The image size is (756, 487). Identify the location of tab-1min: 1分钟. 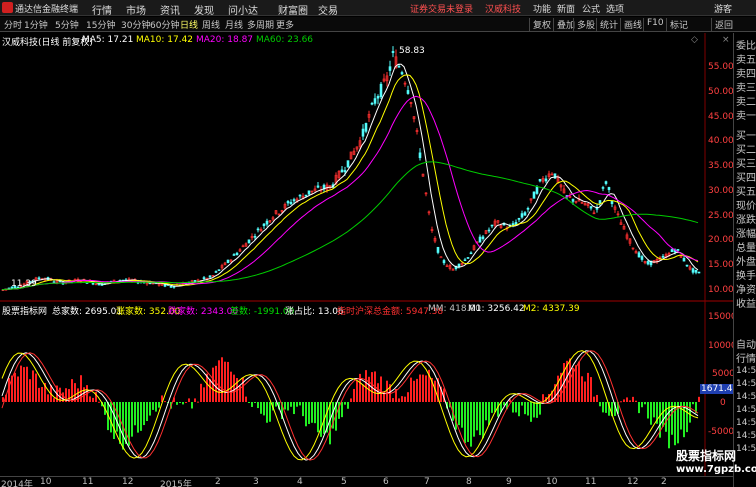
(36, 24).